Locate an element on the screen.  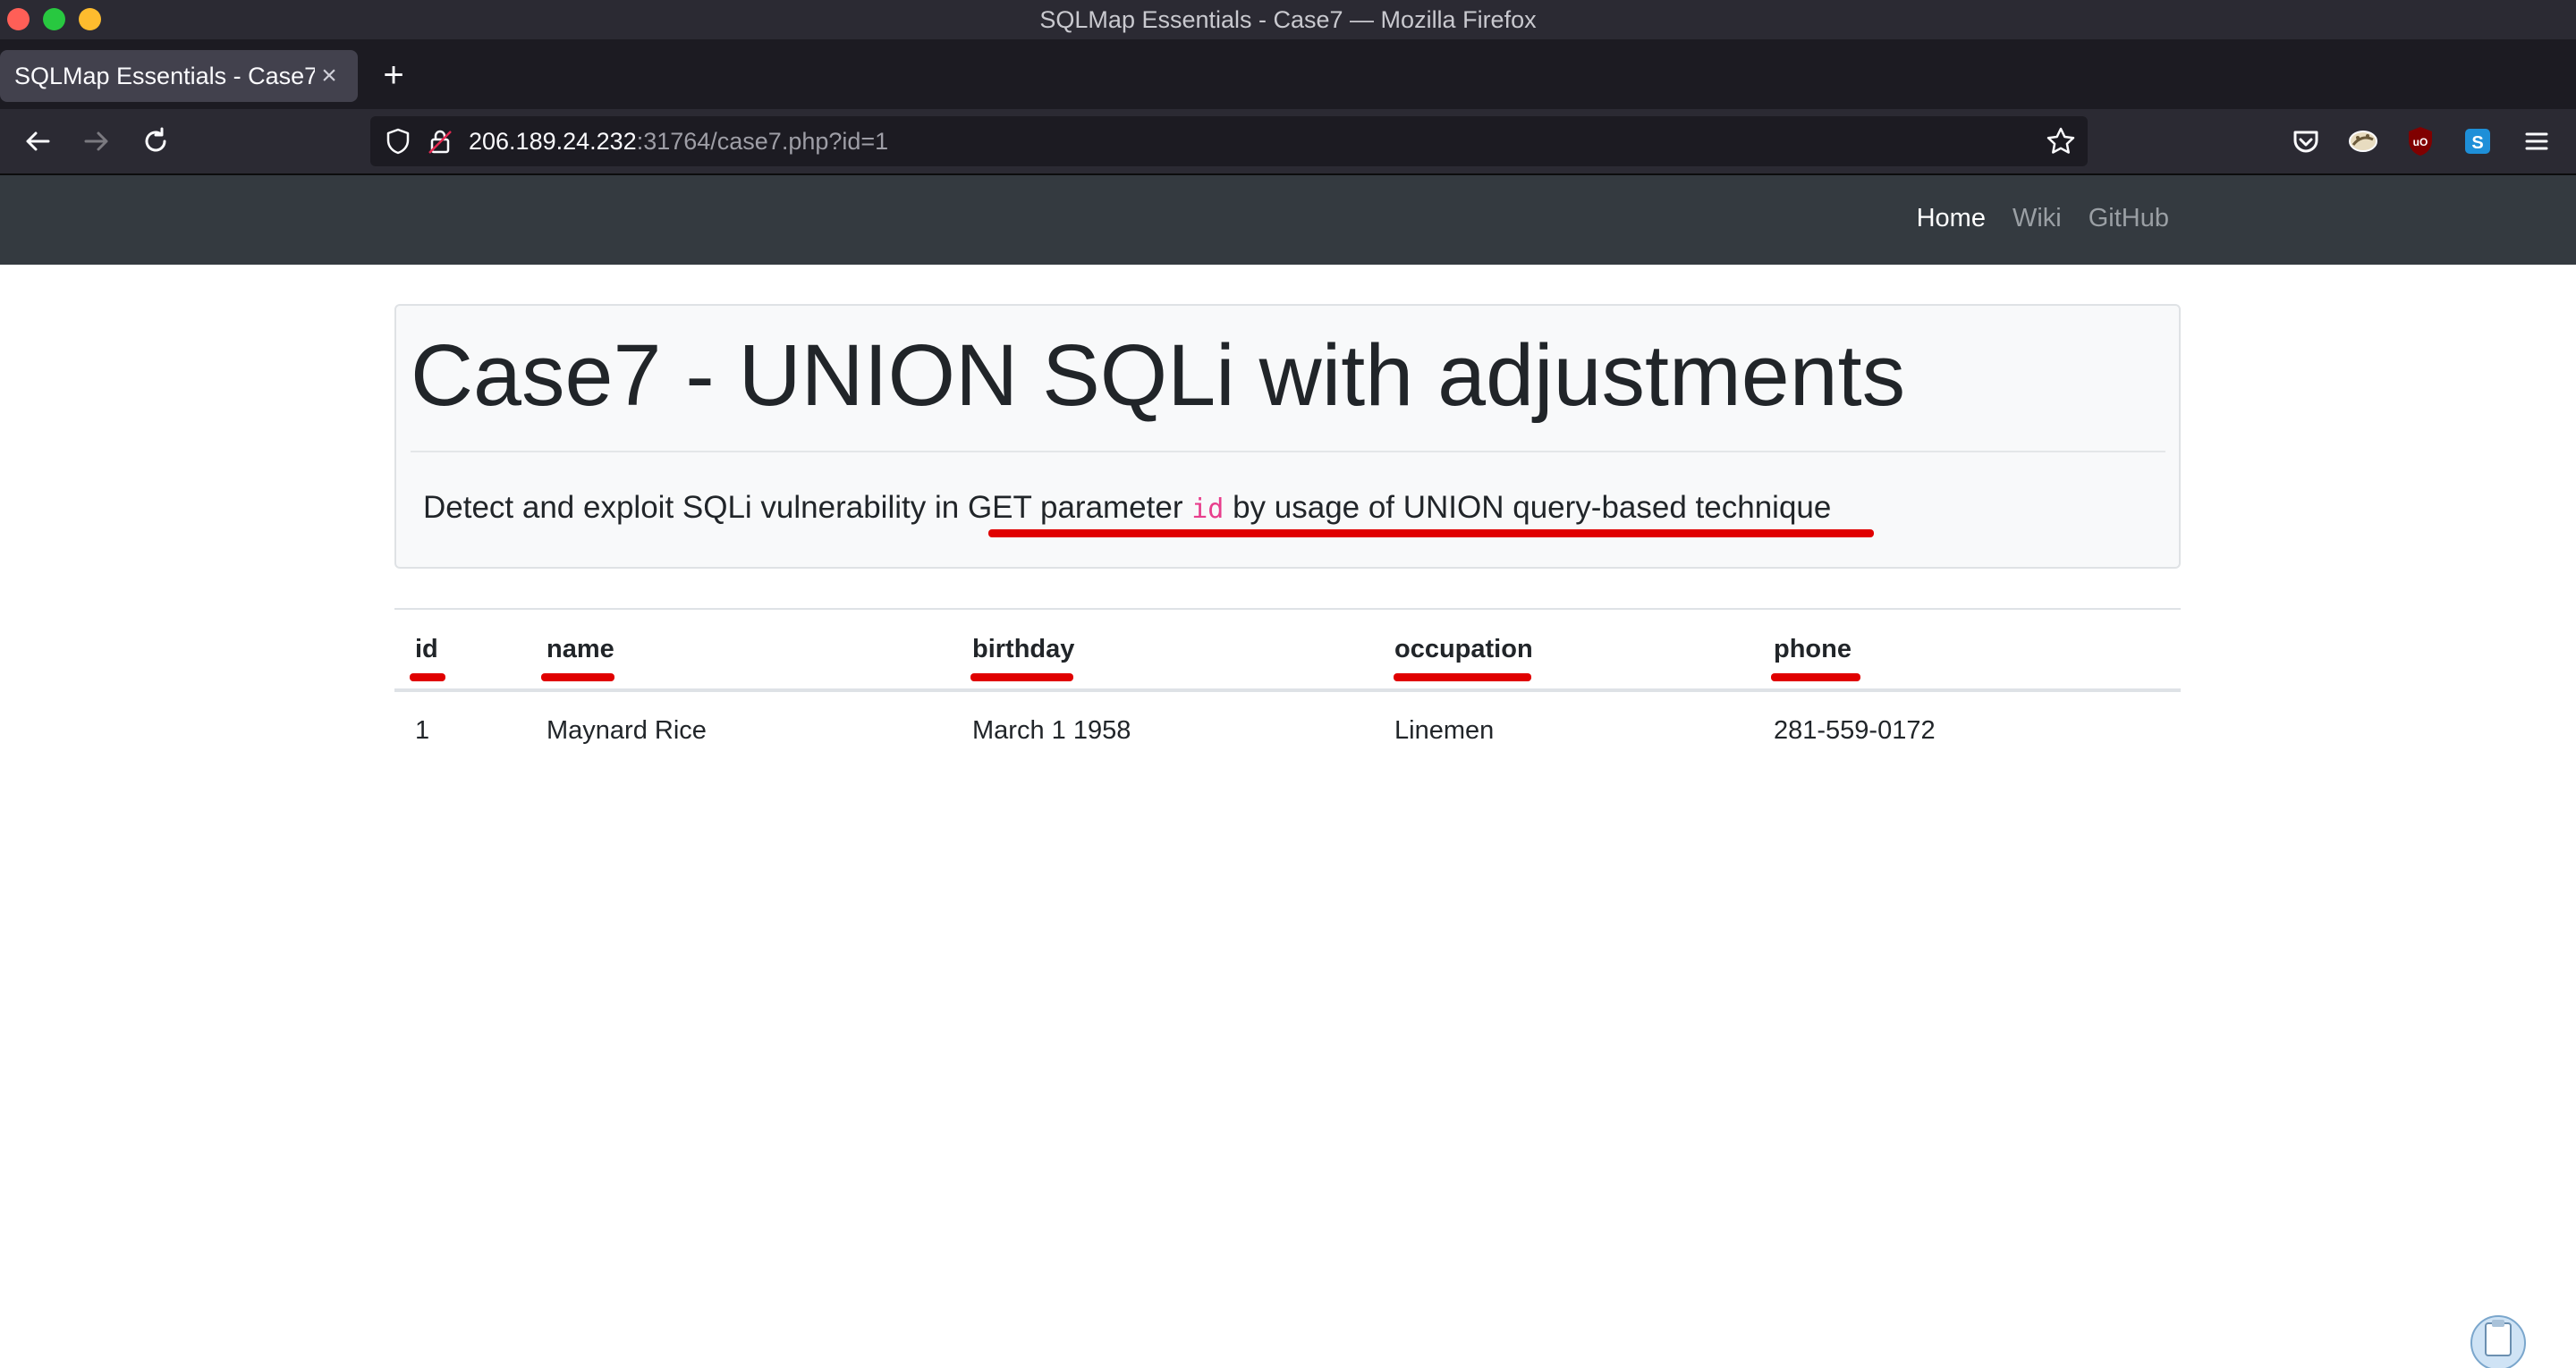
column-header-birthday: birthday is located at coordinates (1163, 650).